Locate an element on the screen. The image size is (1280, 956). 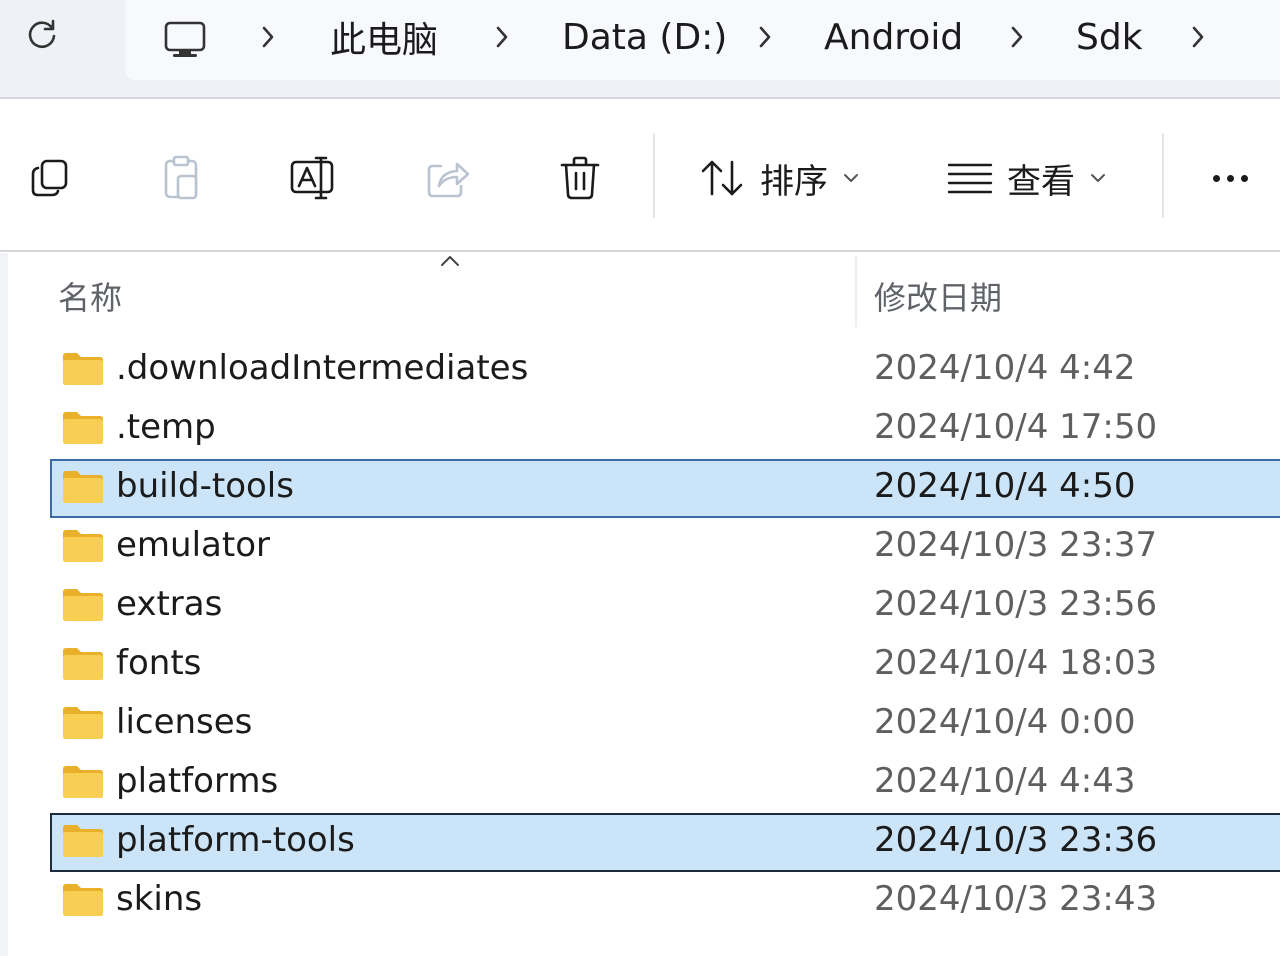
paste-icon is located at coordinates (181, 177).